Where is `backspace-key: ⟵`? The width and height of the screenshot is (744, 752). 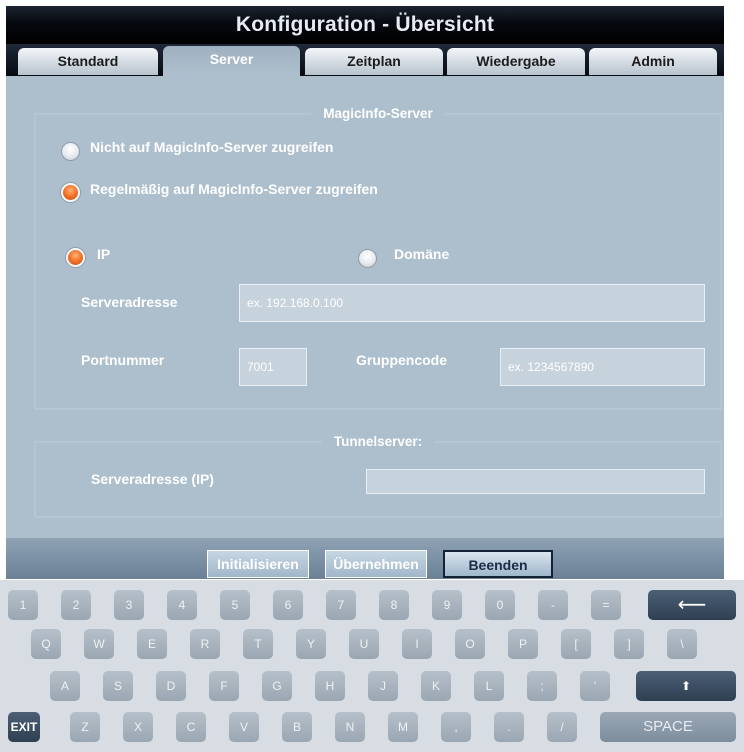
backspace-key: ⟵ is located at coordinates (692, 605).